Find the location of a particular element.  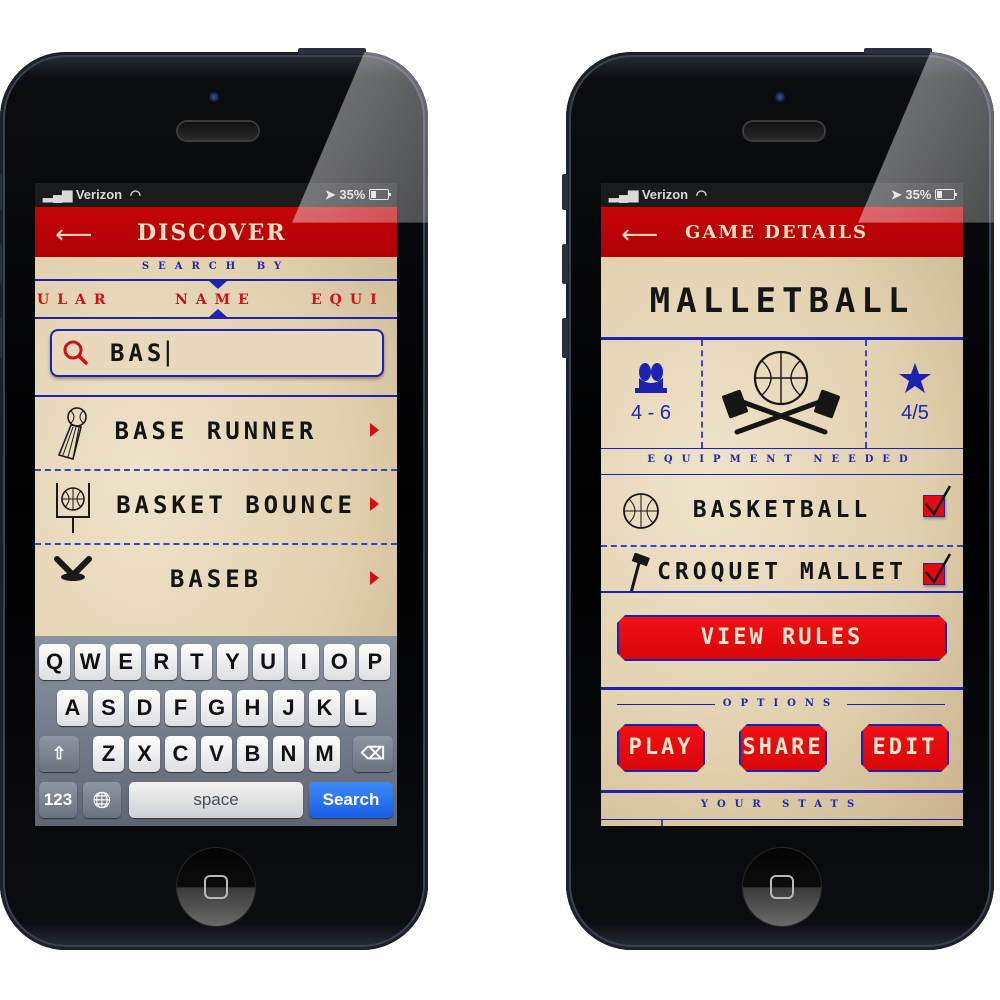

selected-indicator-top is located at coordinates (218, 285).